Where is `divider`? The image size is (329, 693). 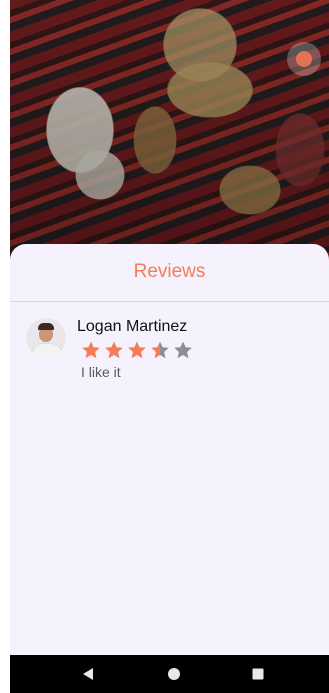 divider is located at coordinates (169, 301).